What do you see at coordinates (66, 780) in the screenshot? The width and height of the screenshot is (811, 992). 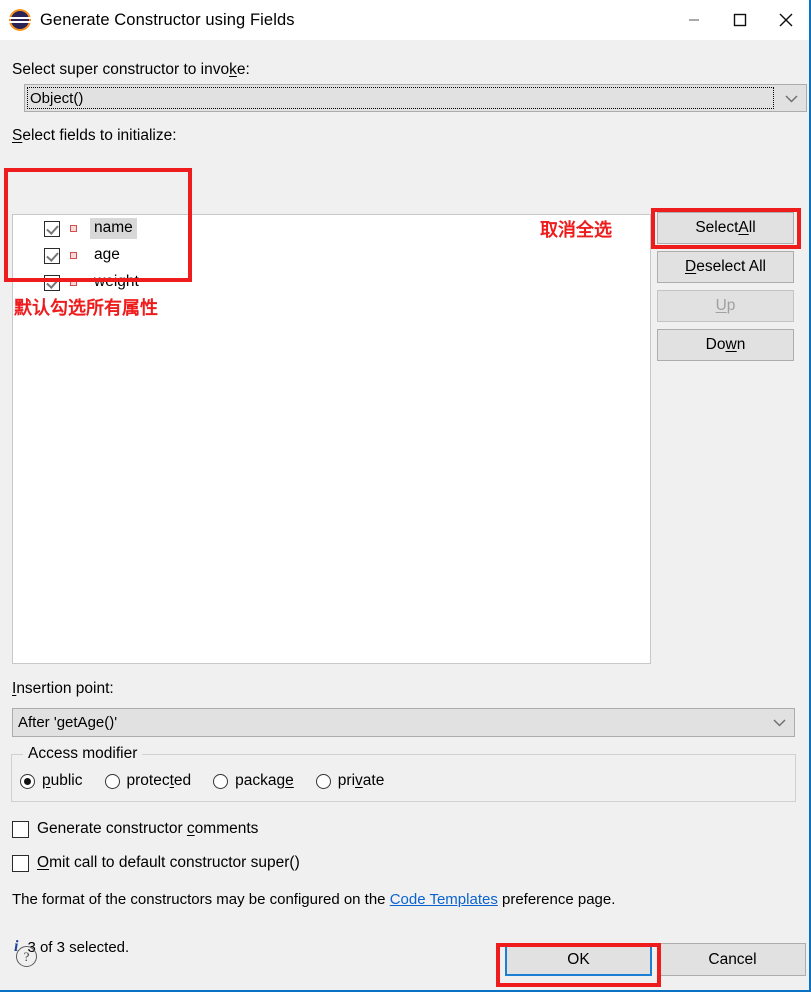 I see `radio-public-after: ublic` at bounding box center [66, 780].